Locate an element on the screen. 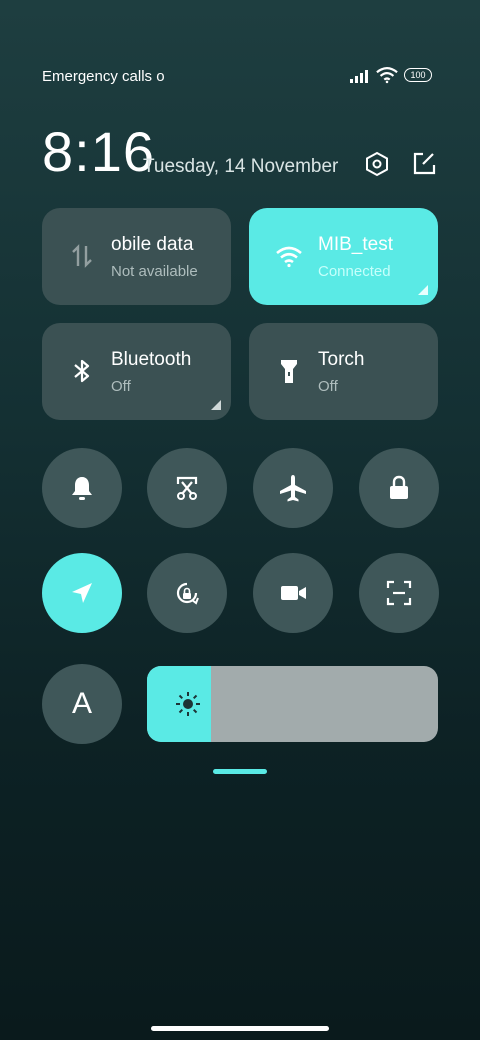 The image size is (480, 1040). toggle-airplane is located at coordinates (293, 488).